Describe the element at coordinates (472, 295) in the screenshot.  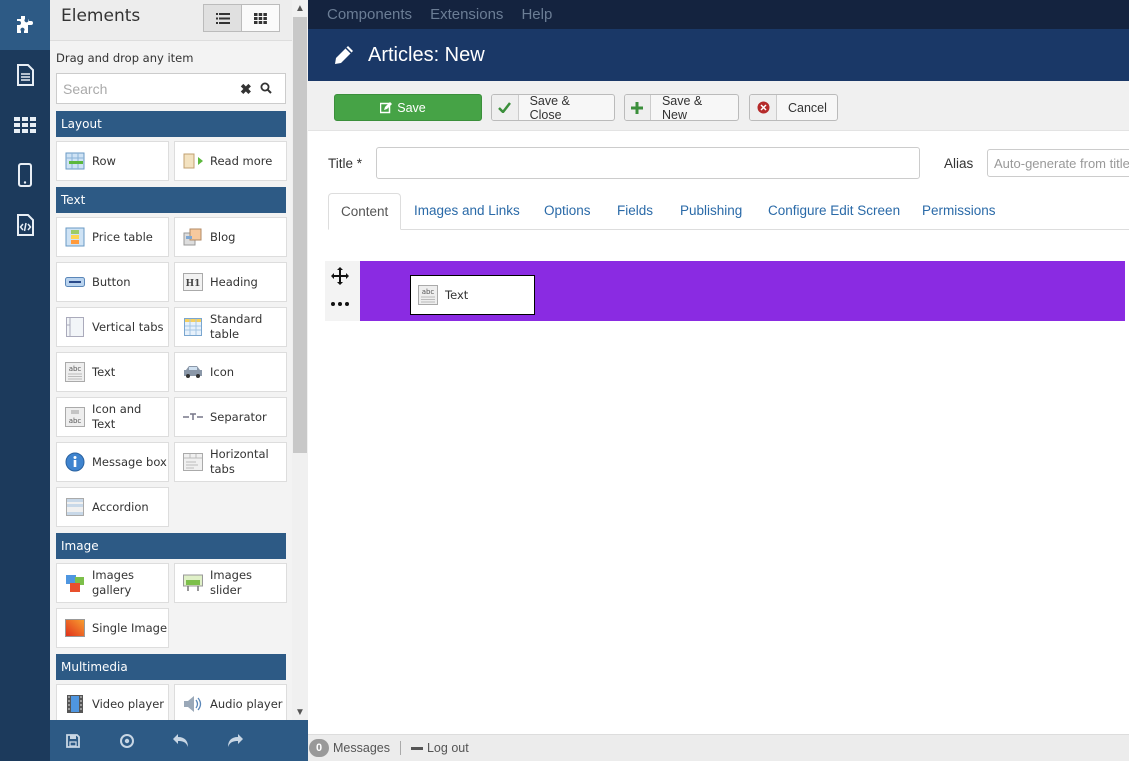
I see `text-element-block: abc Text` at that location.